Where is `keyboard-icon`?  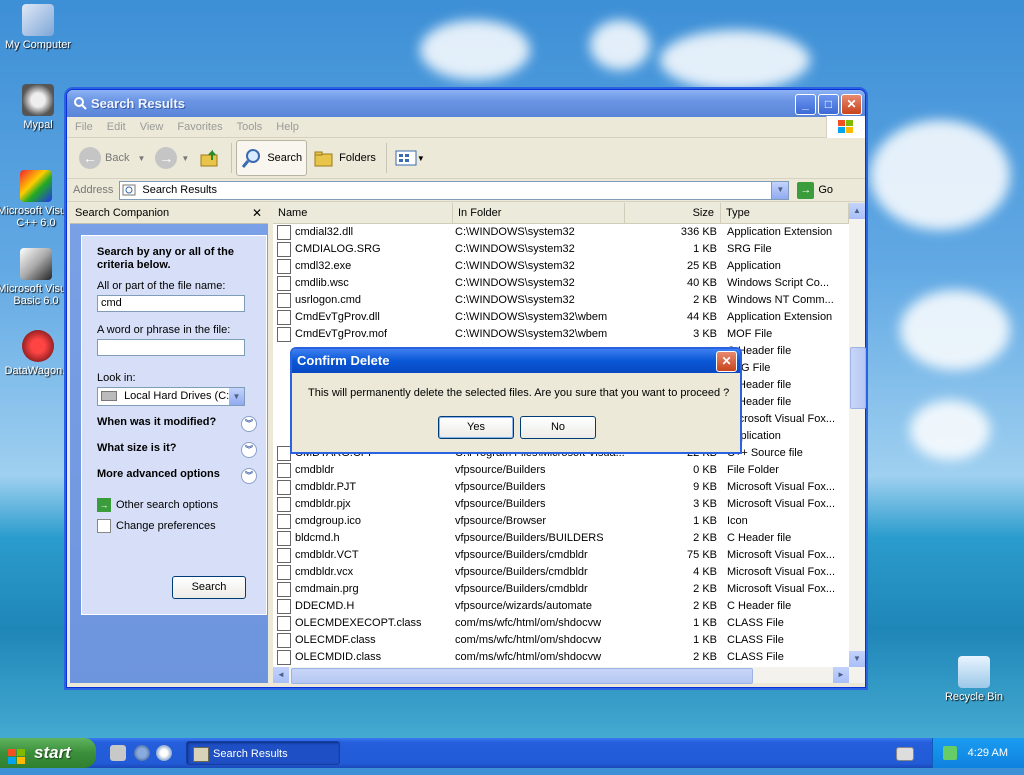 keyboard-icon is located at coordinates (905, 754).